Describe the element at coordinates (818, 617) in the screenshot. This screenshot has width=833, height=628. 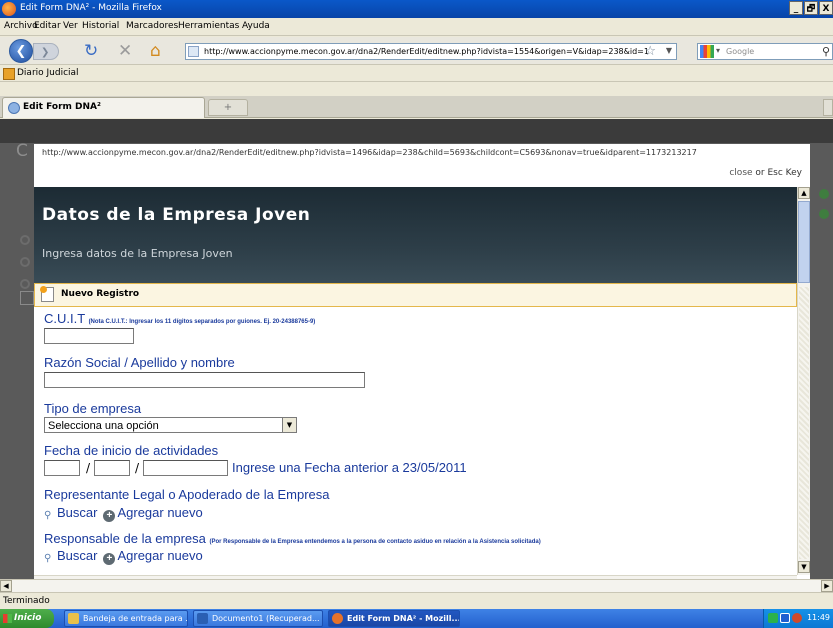
I see `clock: 11:49` at that location.